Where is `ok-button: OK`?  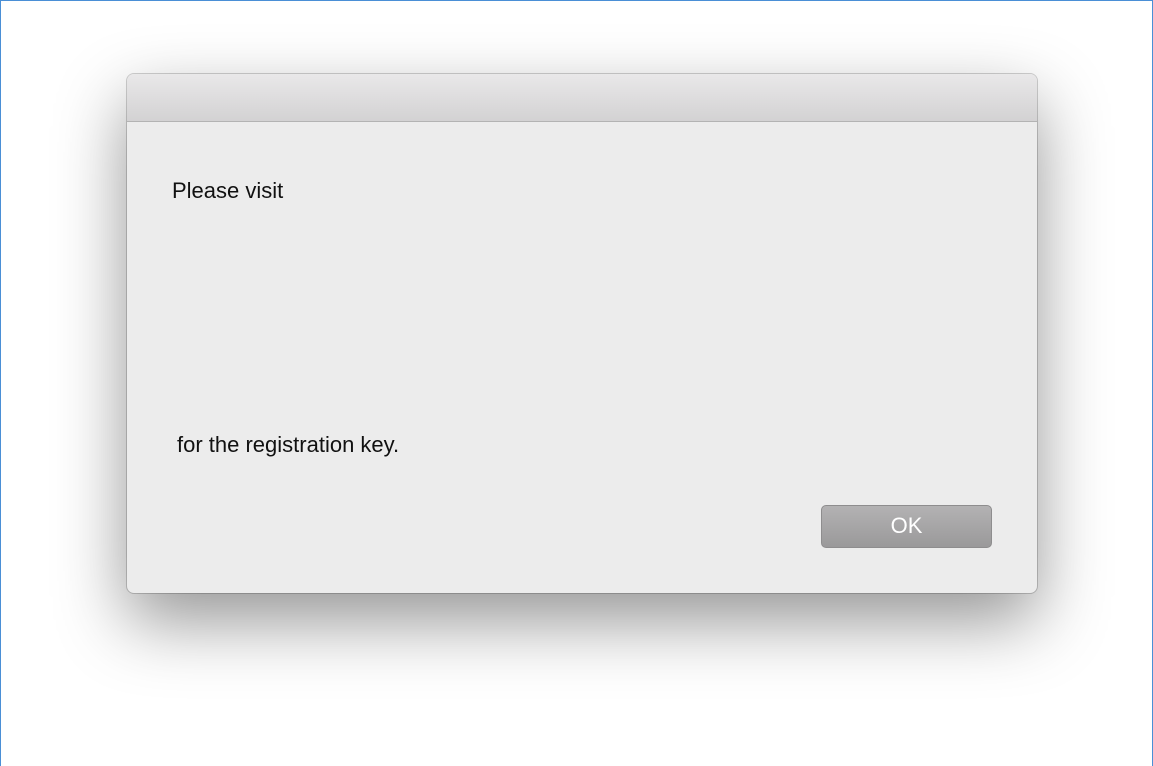
ok-button: OK is located at coordinates (906, 526).